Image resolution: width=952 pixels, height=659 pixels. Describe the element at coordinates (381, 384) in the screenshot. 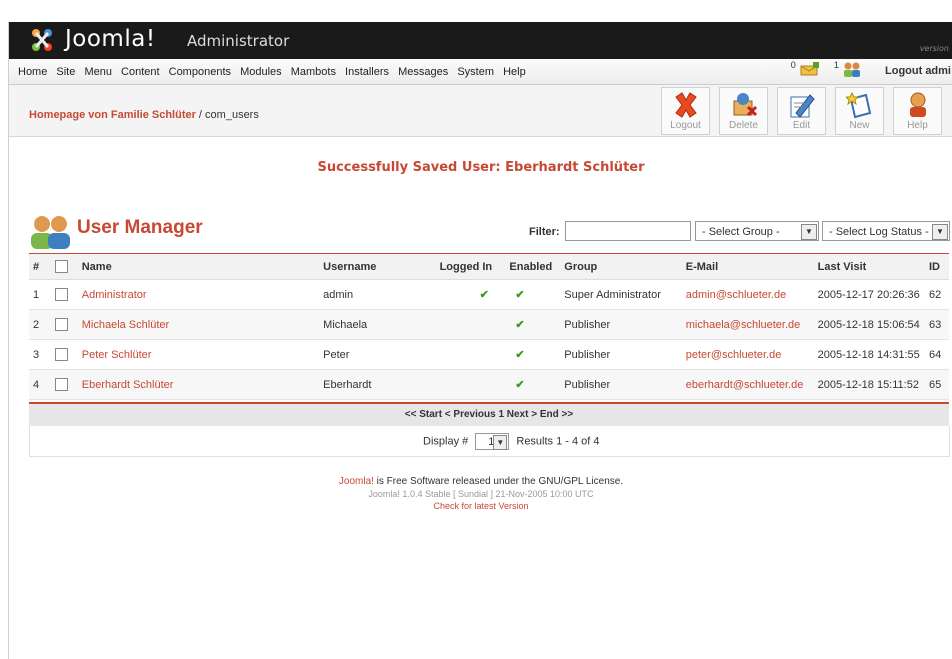

I see `row-username: Eberhardt` at that location.